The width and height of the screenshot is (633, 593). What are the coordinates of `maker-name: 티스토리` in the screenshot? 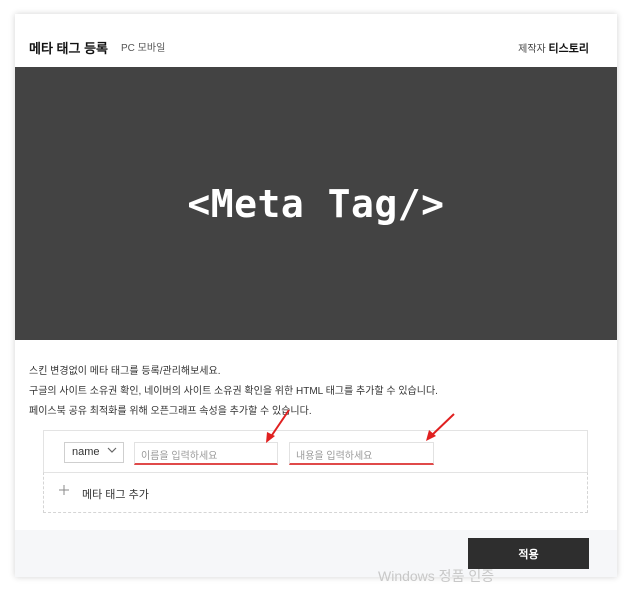 It's located at (568, 49).